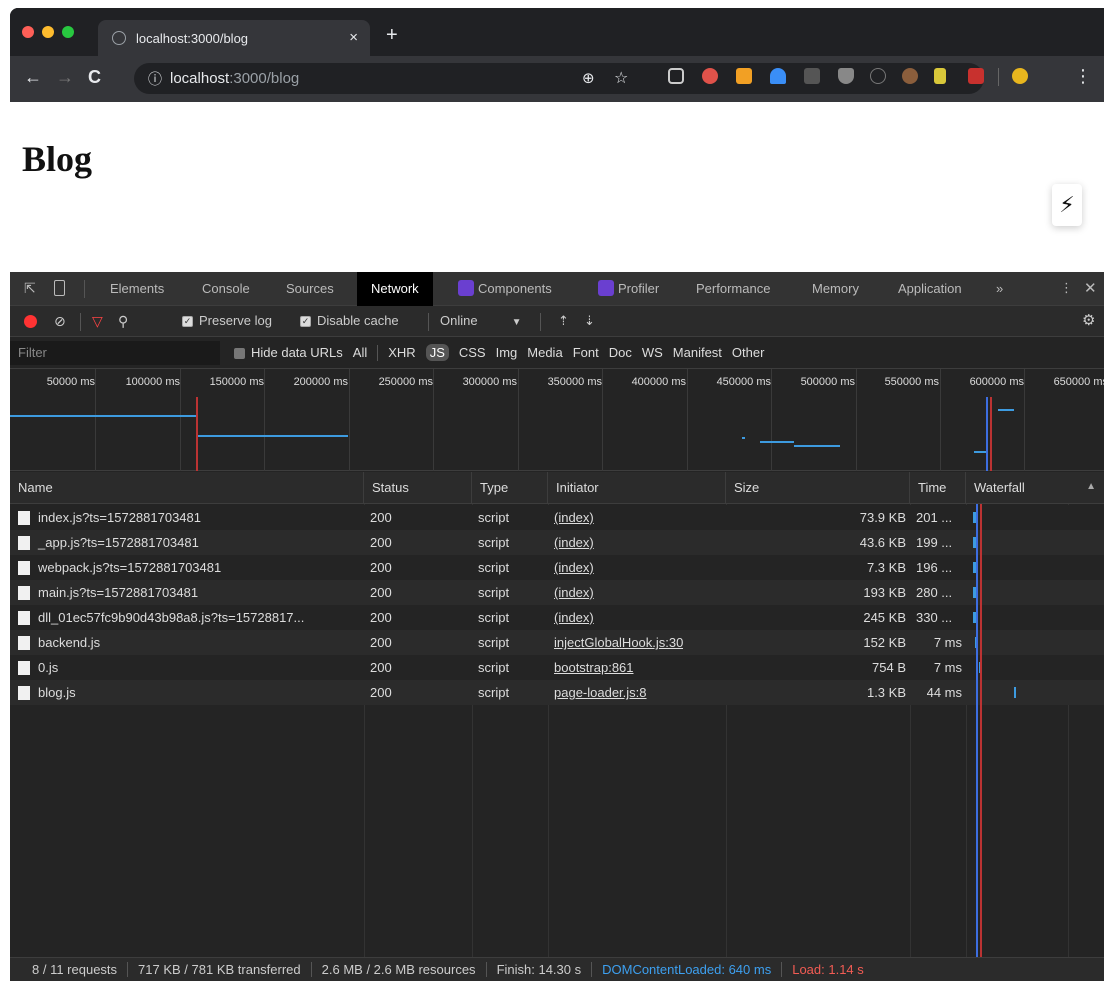 This screenshot has height=981, width=1104. Describe the element at coordinates (621, 78) in the screenshot. I see `bookmark-star-icon: ☆` at that location.